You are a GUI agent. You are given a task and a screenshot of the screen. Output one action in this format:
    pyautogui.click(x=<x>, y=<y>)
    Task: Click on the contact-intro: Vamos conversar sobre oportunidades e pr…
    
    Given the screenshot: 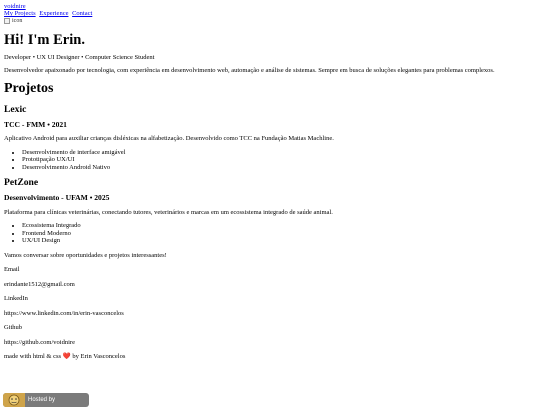 What is the action you would take?
    pyautogui.click(x=85, y=255)
    